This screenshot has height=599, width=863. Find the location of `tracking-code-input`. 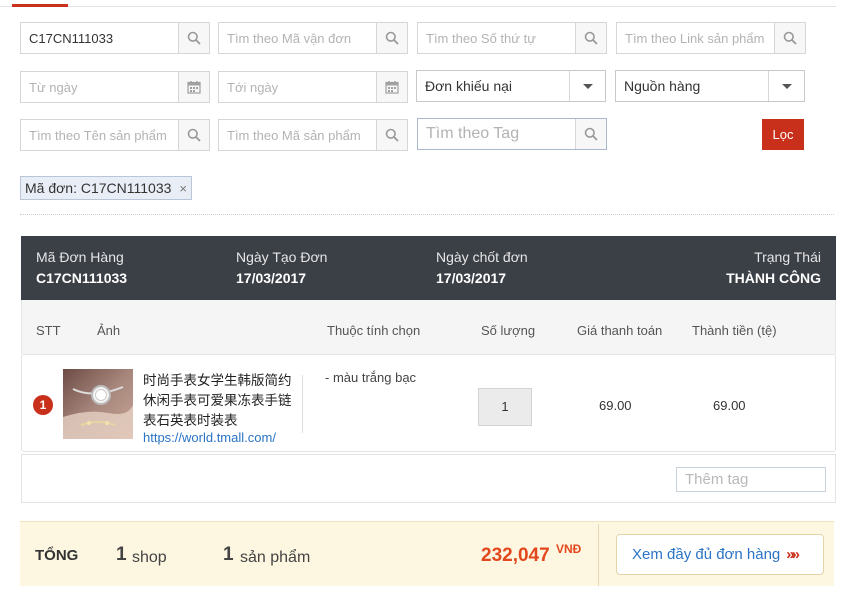

tracking-code-input is located at coordinates (297, 38).